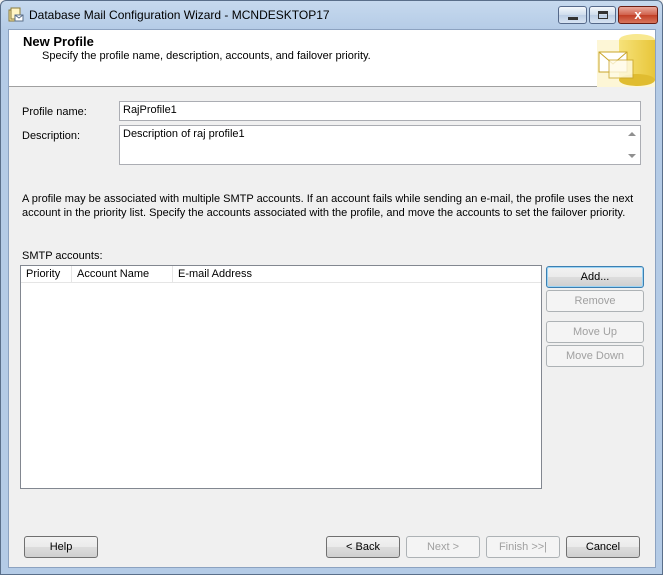 This screenshot has width=663, height=575. I want to click on profile-name-label: Profile name:, so click(54, 112).